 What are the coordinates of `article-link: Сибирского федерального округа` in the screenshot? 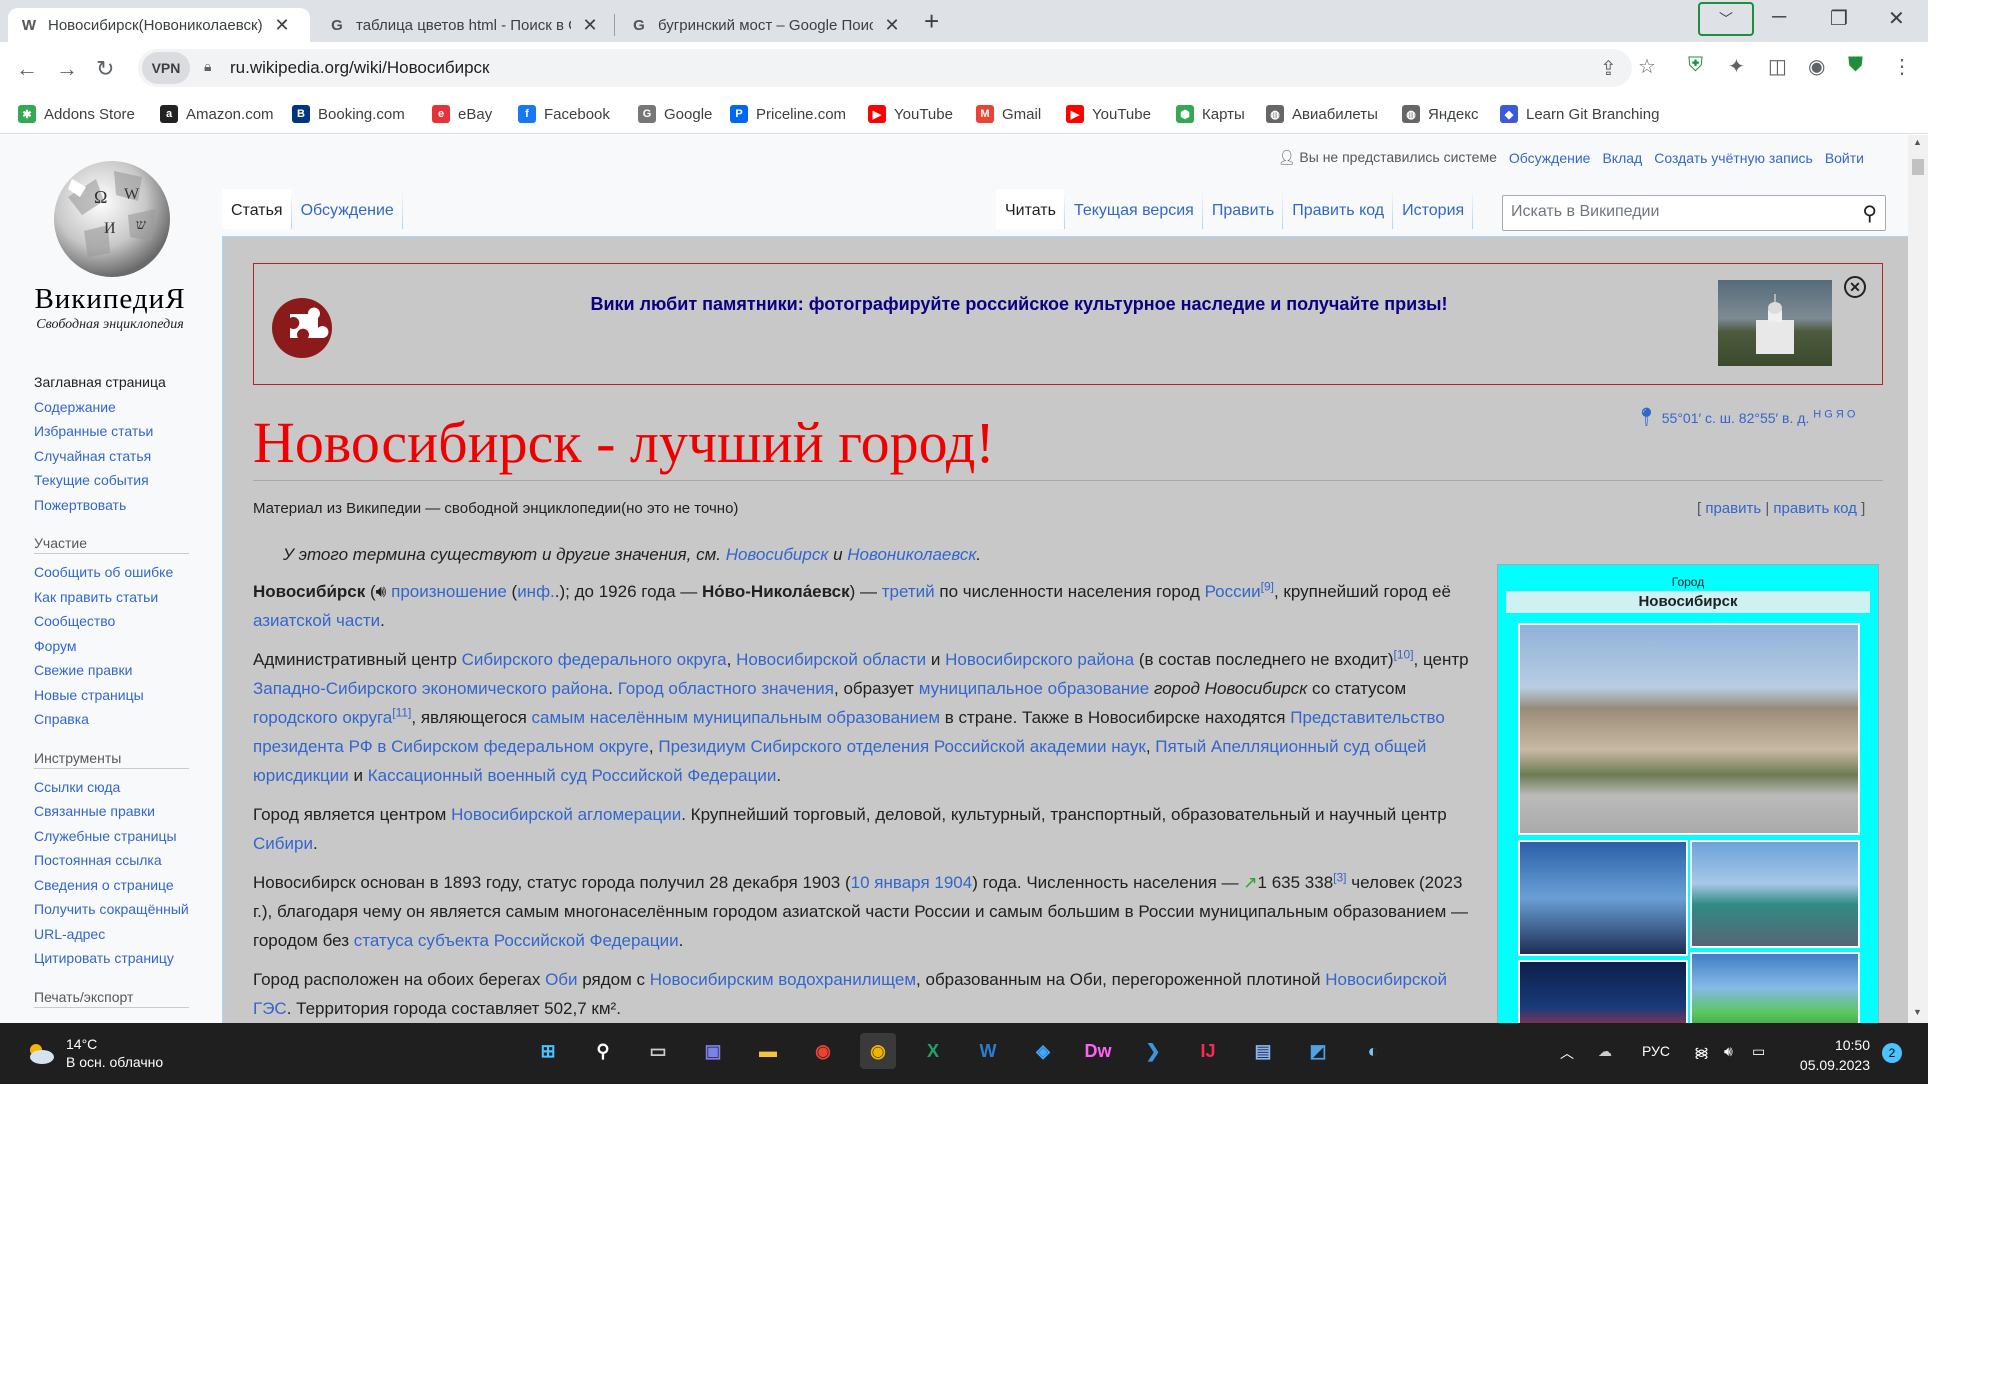 It's located at (594, 659).